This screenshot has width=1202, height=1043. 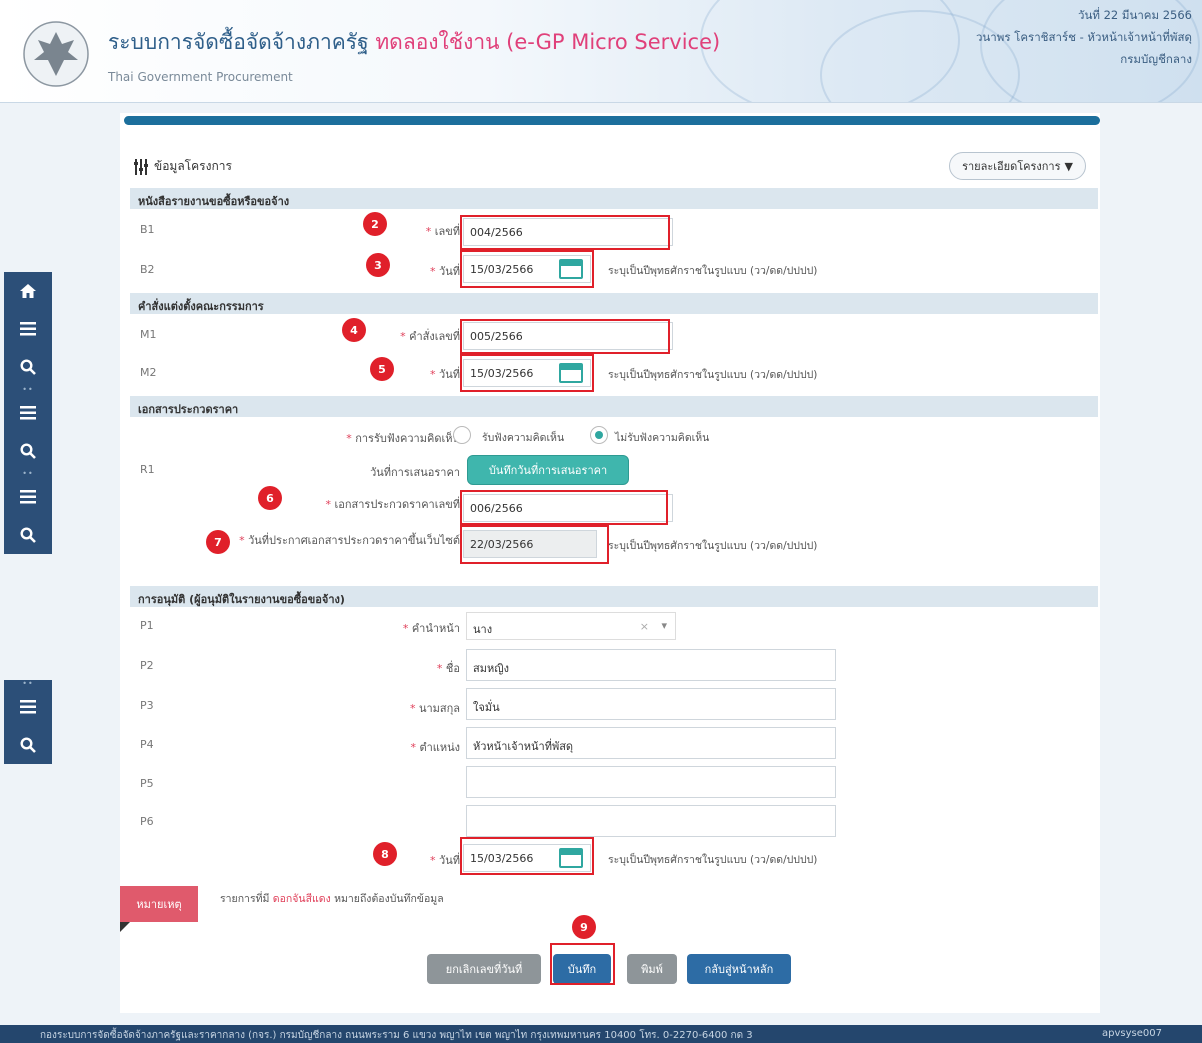 I want to click on search-button, so click(x=28, y=367).